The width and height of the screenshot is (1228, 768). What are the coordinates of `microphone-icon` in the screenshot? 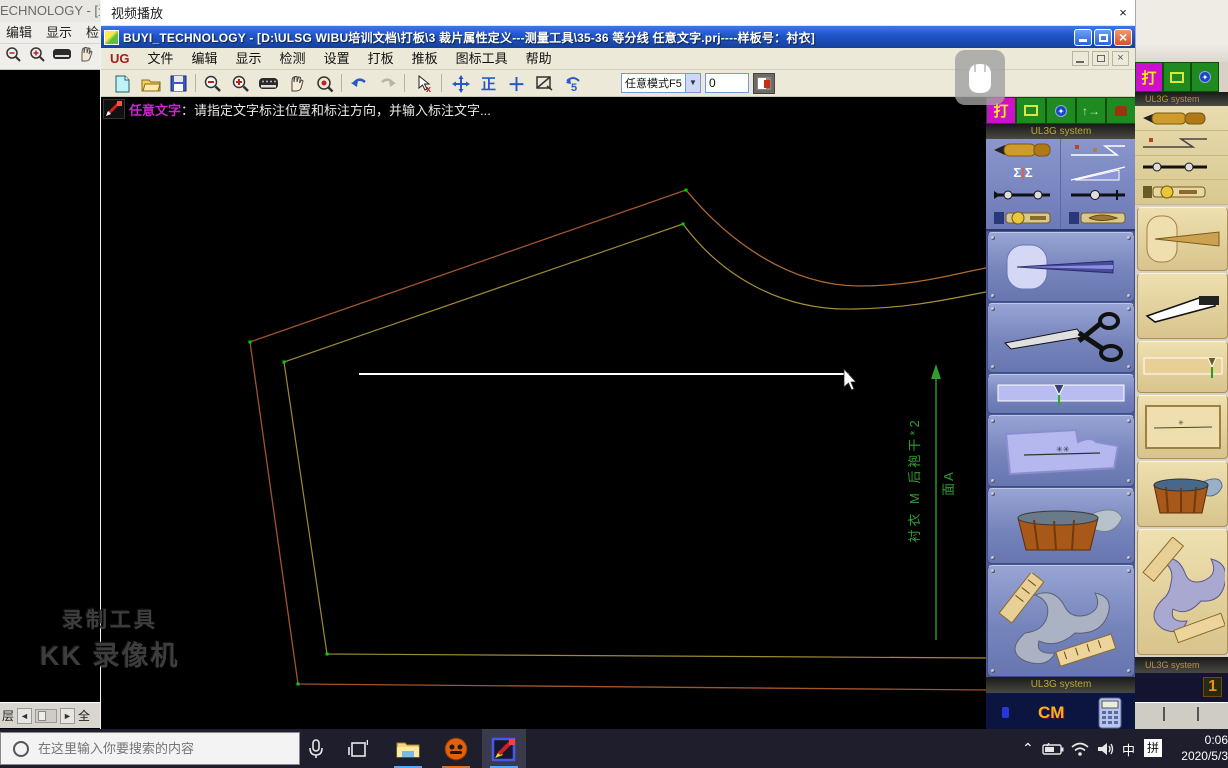 It's located at (316, 748).